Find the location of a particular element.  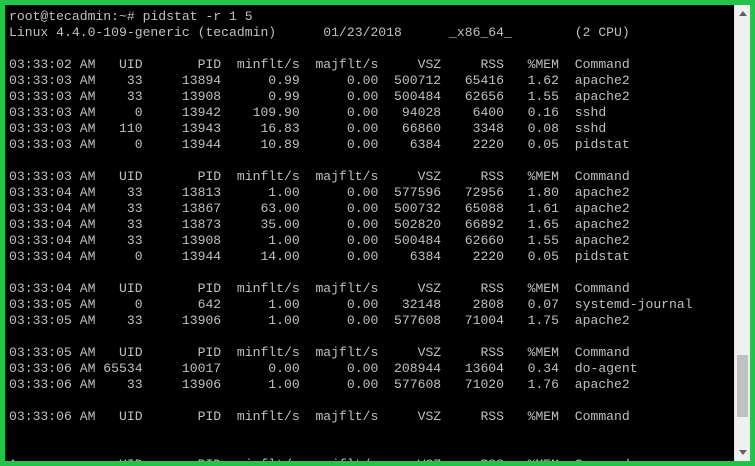

scroll-down-button is located at coordinates (742, 452).